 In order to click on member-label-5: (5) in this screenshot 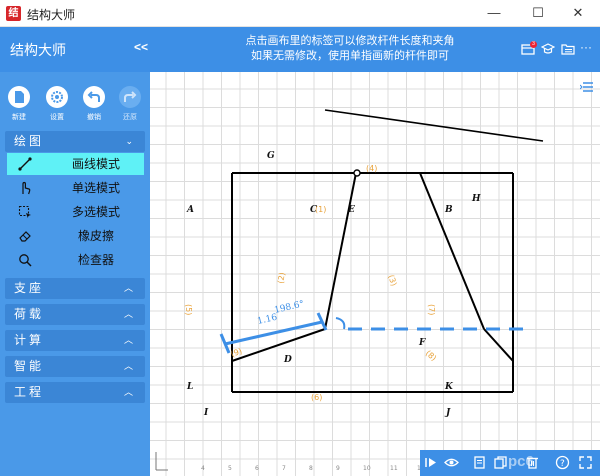, I will do `click(188, 309)`.